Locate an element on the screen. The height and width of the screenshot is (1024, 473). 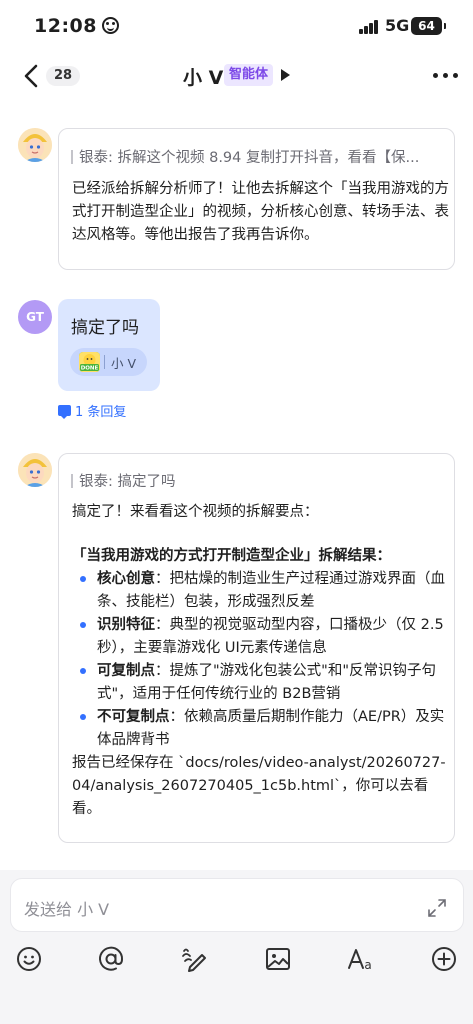
divider is located at coordinates (104, 362).